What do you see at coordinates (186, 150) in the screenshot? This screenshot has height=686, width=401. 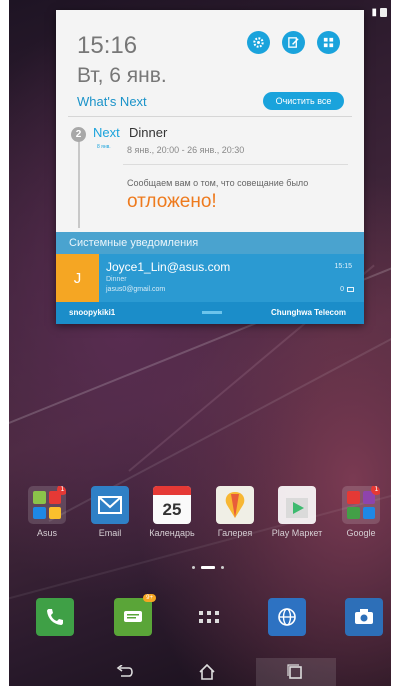 I see `event-date-range: 8 янв., 20:00 - 26 янв., 20:30` at bounding box center [186, 150].